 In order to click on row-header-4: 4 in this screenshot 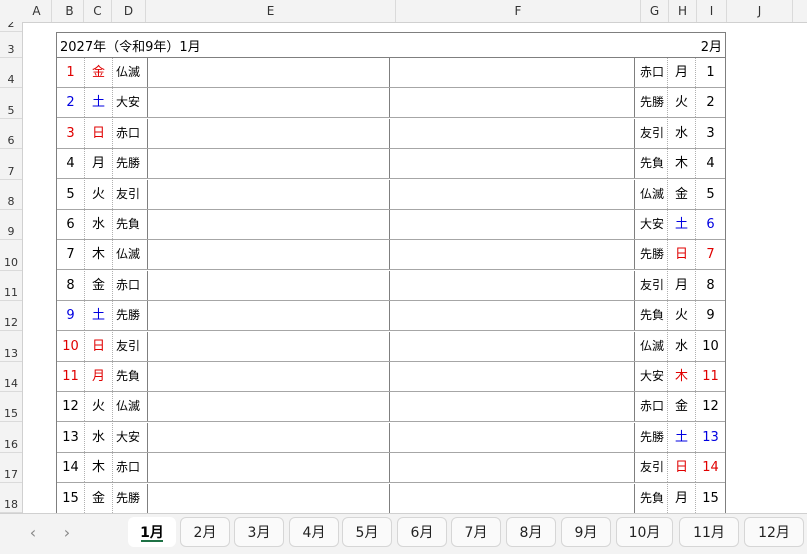, I will do `click(11, 73)`.